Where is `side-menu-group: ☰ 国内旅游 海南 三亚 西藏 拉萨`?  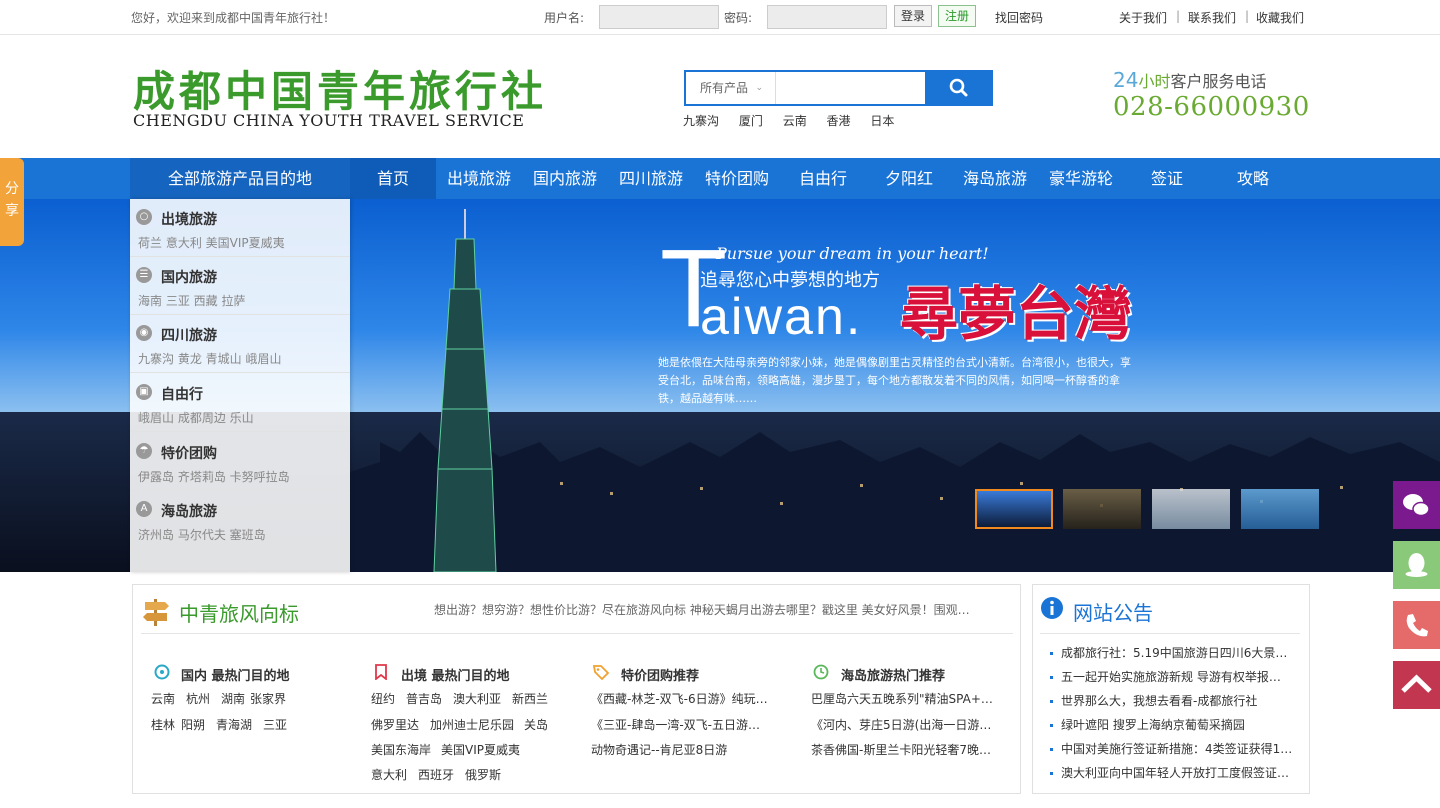
side-menu-group: ☰ 国内旅游 海南 三亚 西藏 拉萨 is located at coordinates (240, 286).